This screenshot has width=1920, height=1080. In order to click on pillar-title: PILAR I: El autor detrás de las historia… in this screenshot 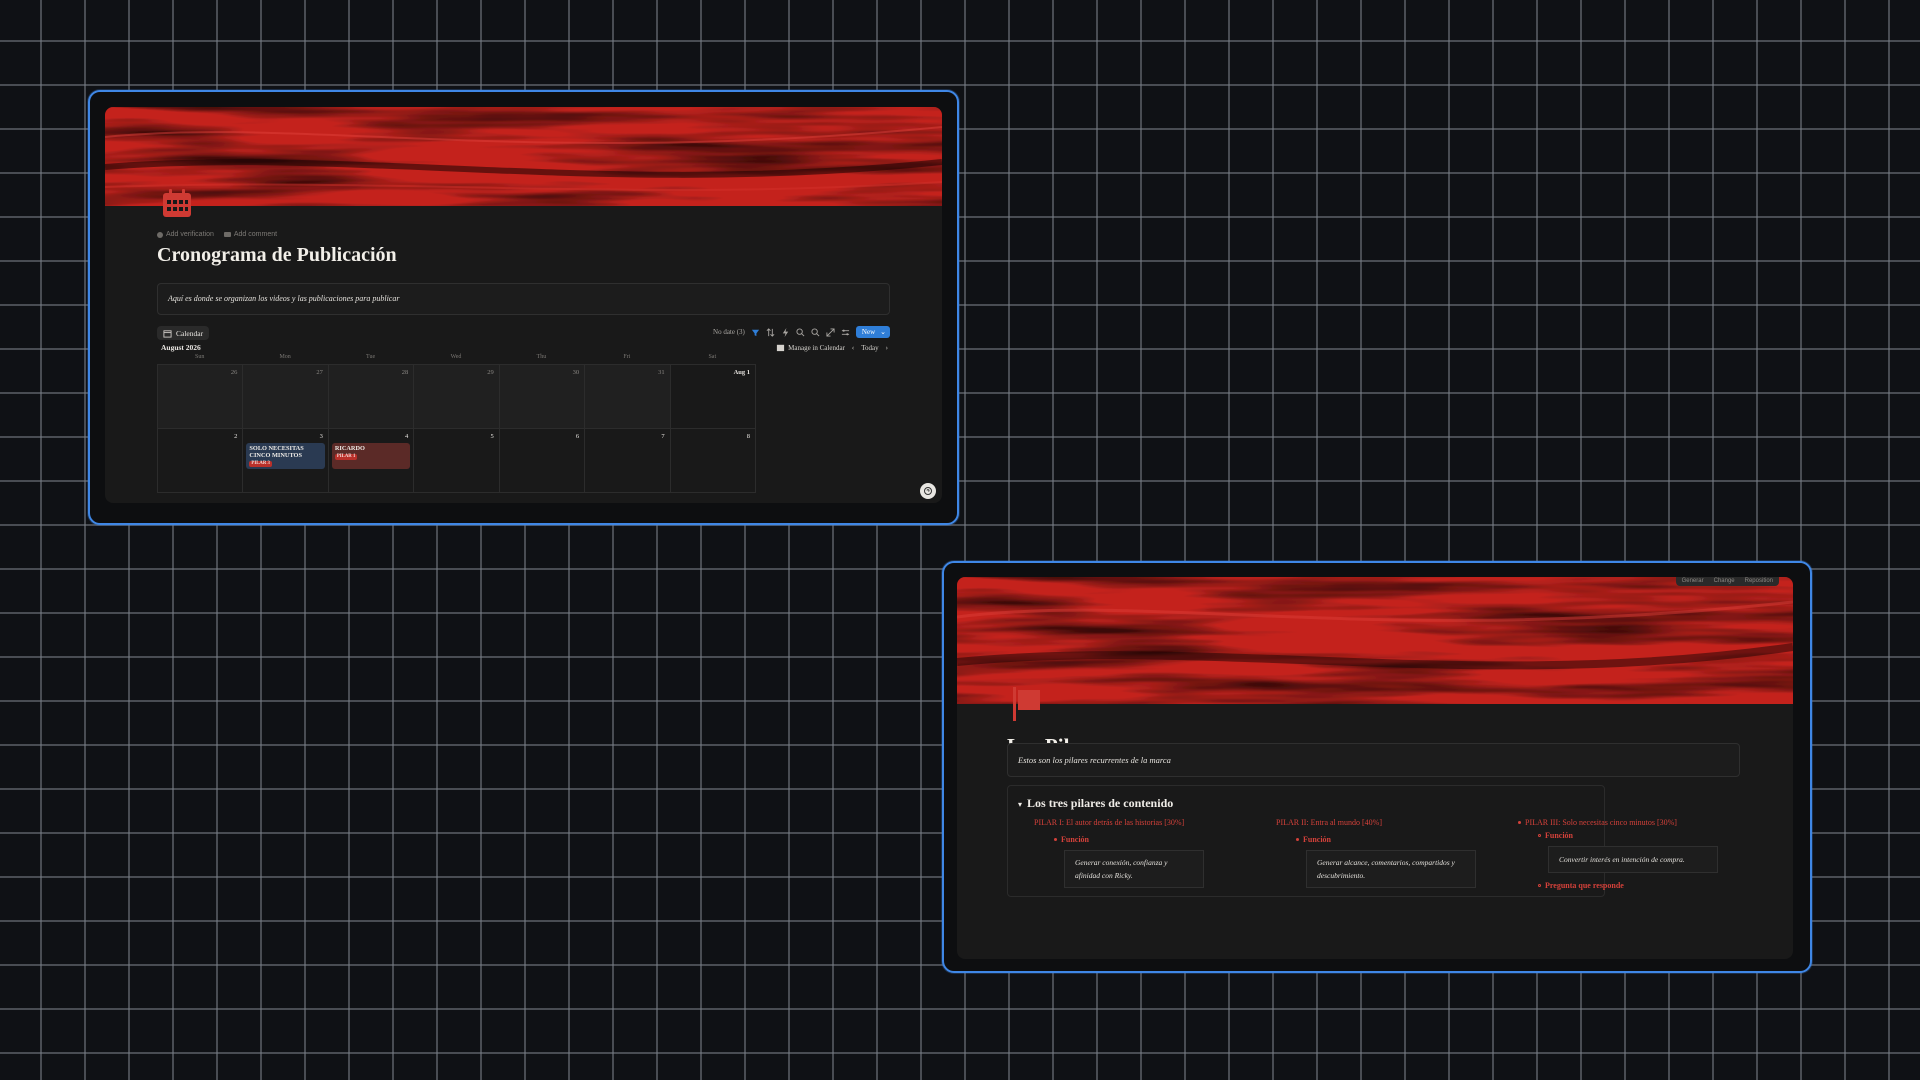, I will do `click(1119, 822)`.